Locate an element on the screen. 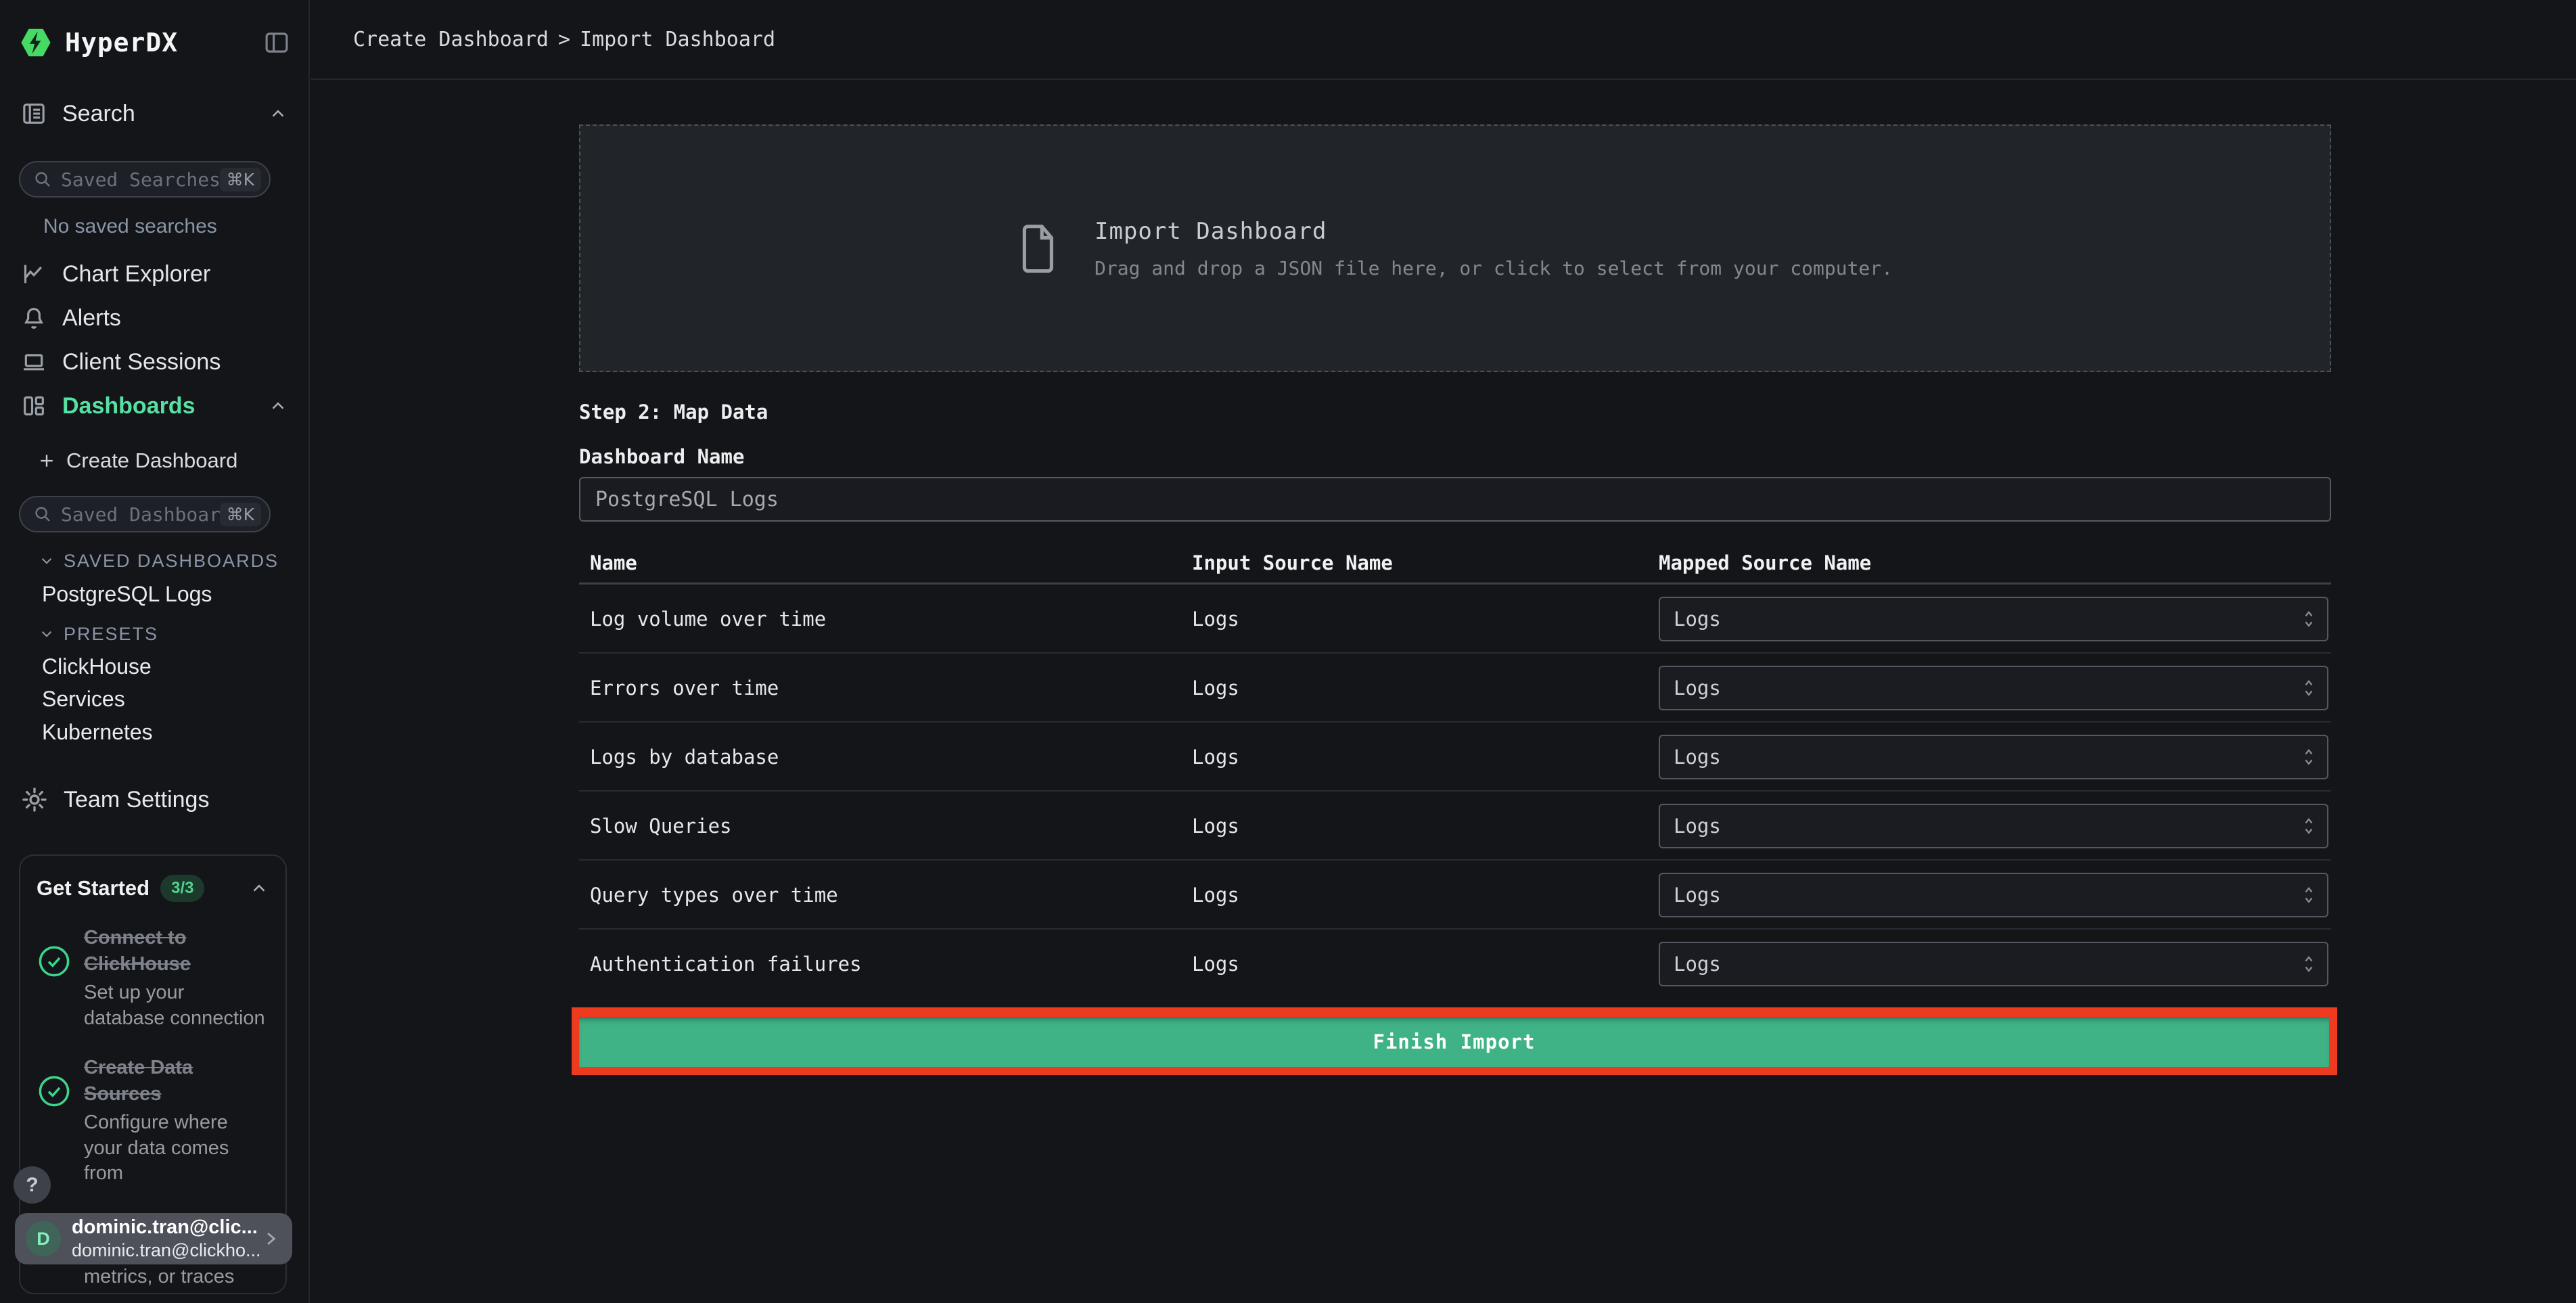 Image resolution: width=2576 pixels, height=1303 pixels. column-header-input-source: Input Source Name is located at coordinates (1292, 562).